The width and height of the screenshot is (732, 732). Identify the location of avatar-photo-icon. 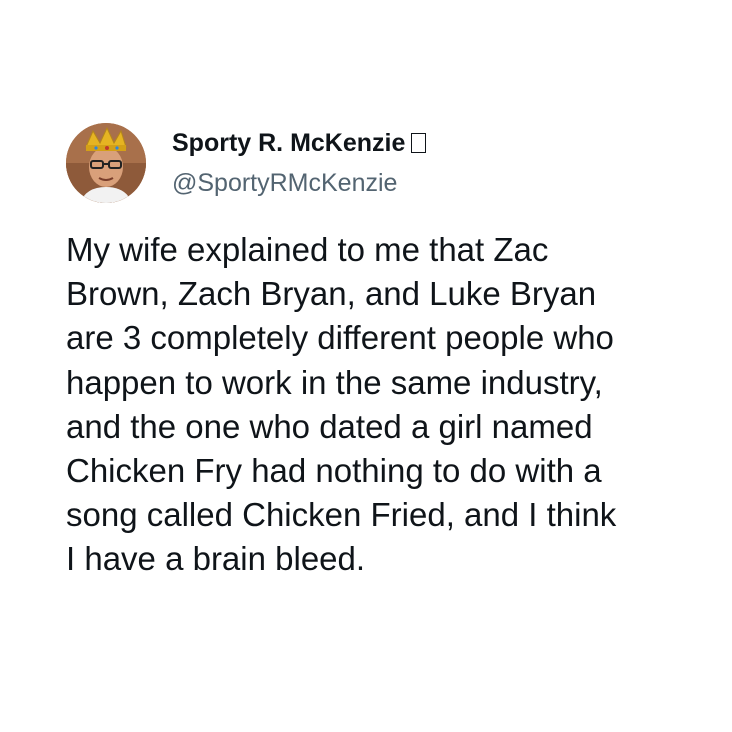
(106, 163).